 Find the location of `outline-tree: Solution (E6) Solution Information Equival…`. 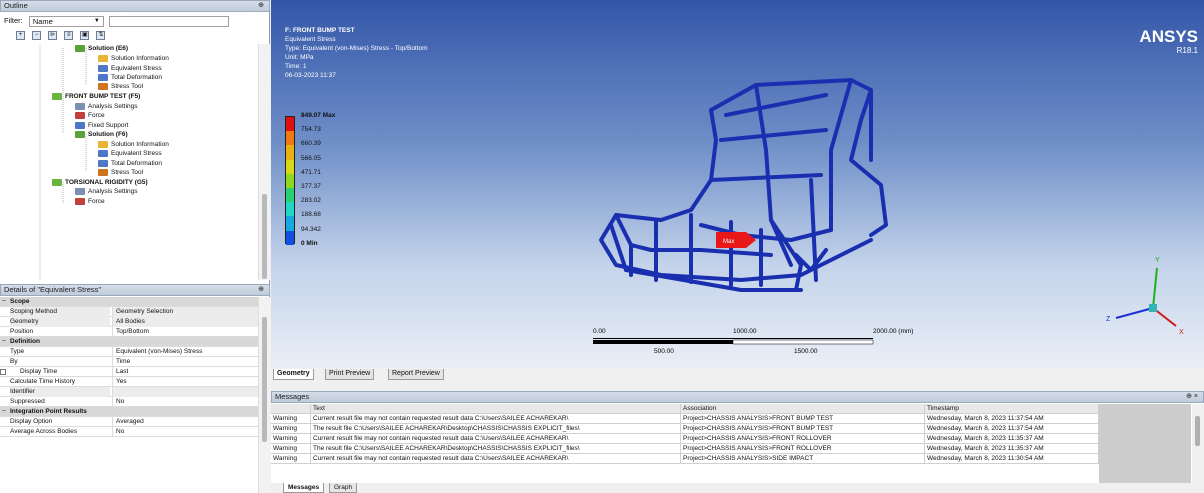

outline-tree: Solution (E6) Solution Information Equival… is located at coordinates (128, 162).